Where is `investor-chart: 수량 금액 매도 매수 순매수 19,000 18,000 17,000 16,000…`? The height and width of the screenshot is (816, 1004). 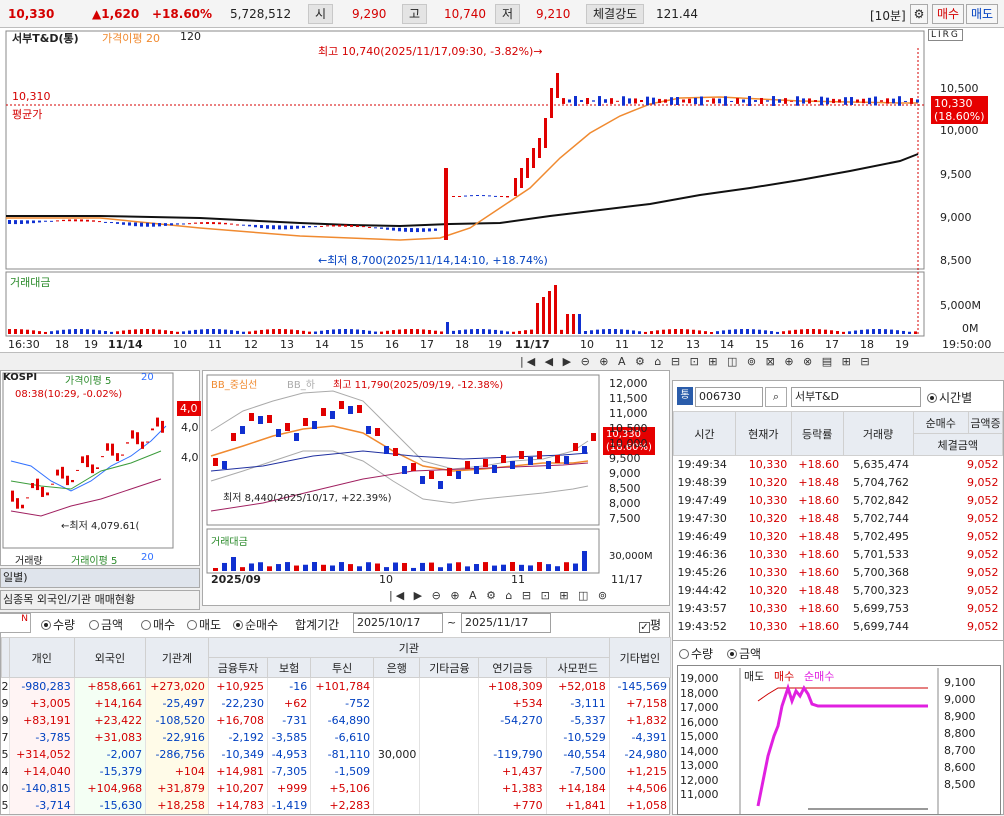 investor-chart: 수량 금액 매도 매수 순매수 19,000 18,000 17,000 16,000… is located at coordinates (838, 727).